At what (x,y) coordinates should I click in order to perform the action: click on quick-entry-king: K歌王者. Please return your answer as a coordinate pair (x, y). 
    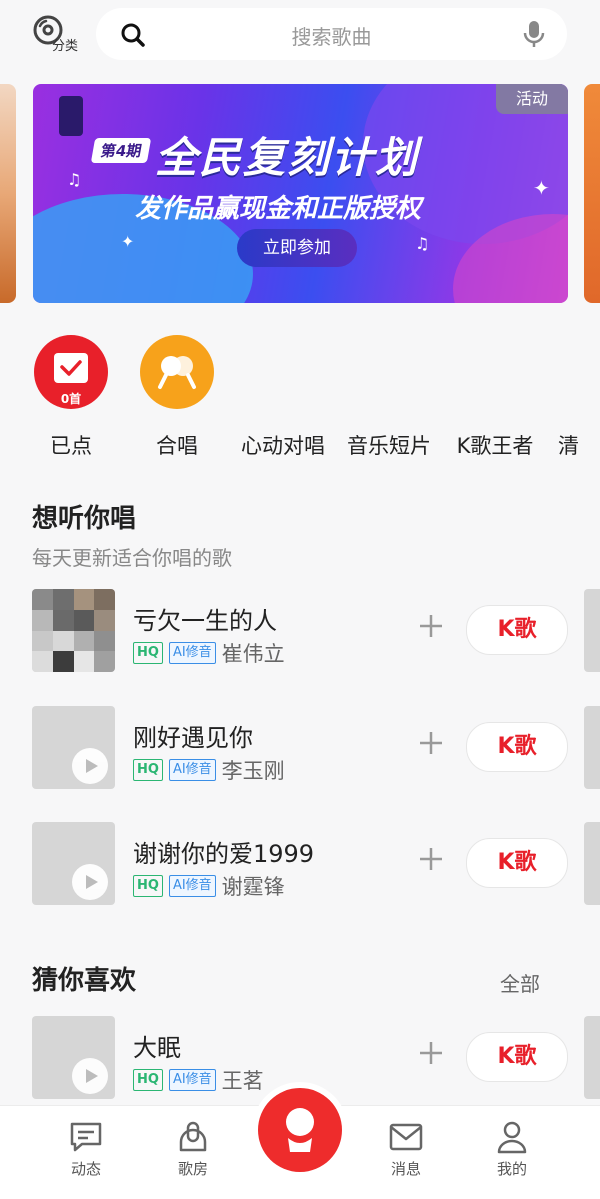
    Looking at the image, I should click on (495, 400).